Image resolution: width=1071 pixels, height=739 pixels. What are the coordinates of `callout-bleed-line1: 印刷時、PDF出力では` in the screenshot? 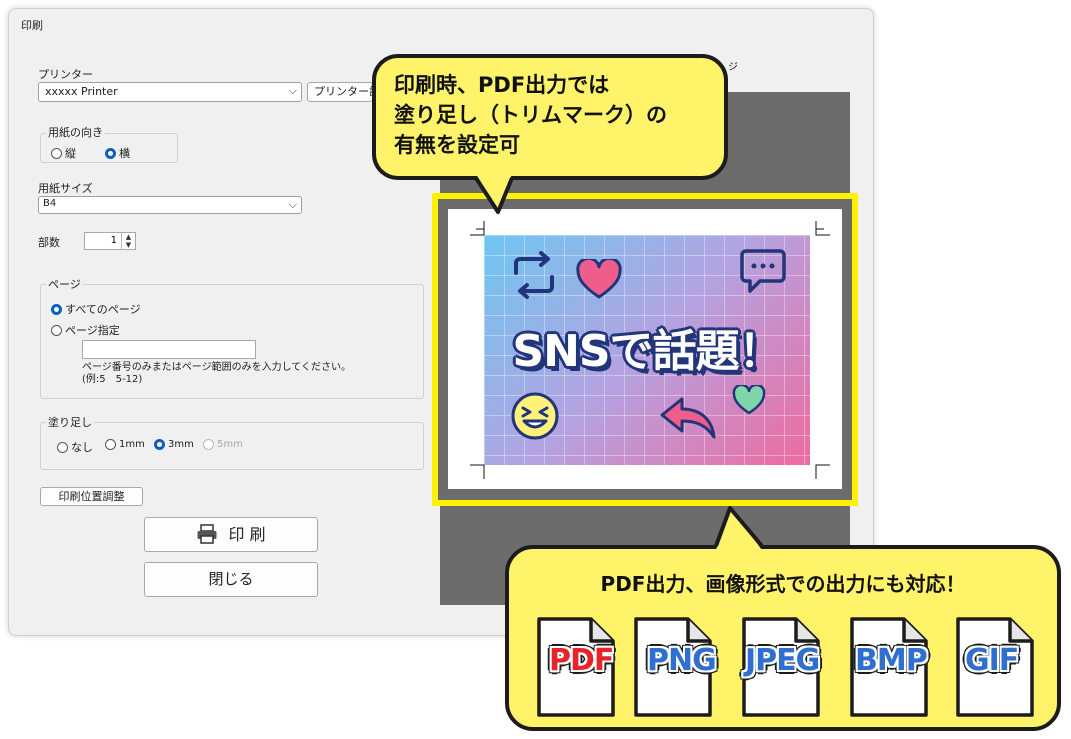 It's located at (502, 85).